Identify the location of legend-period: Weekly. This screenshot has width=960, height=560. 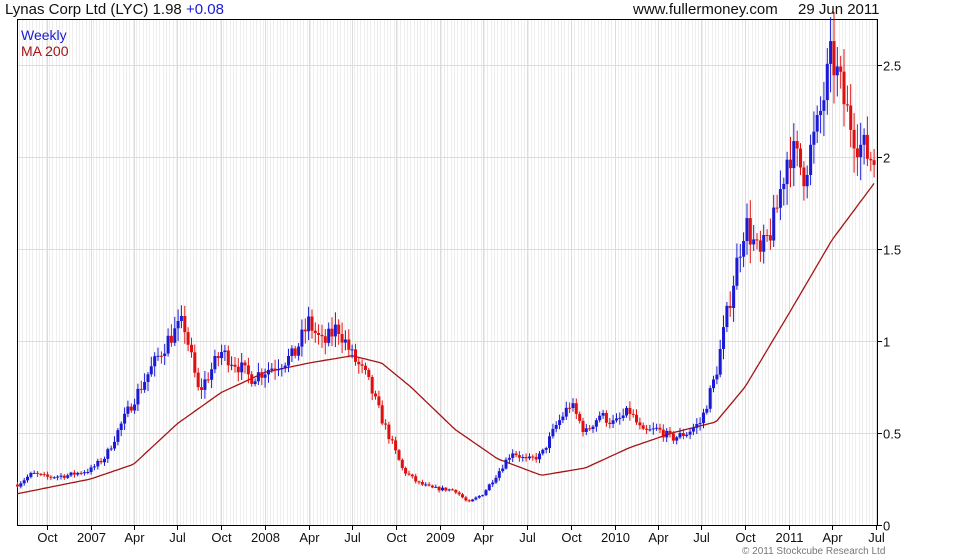
(44, 35).